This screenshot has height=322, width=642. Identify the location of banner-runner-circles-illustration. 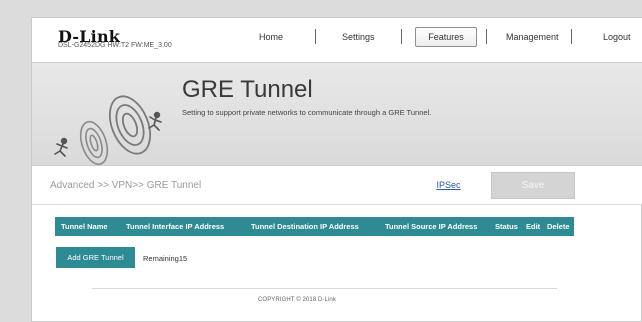
(108, 130).